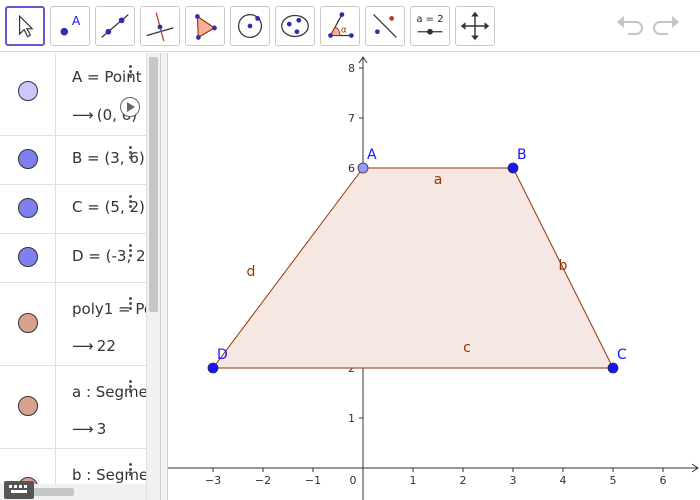 This screenshot has height=500, width=700. I want to click on point-A, so click(363, 168).